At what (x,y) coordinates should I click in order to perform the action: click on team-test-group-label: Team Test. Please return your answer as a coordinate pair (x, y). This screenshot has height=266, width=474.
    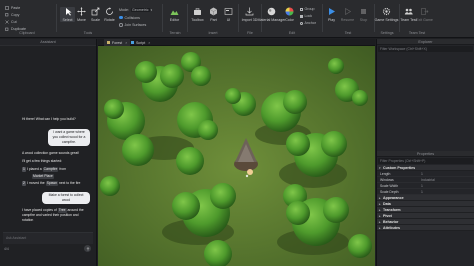
    Looking at the image, I should click on (417, 33).